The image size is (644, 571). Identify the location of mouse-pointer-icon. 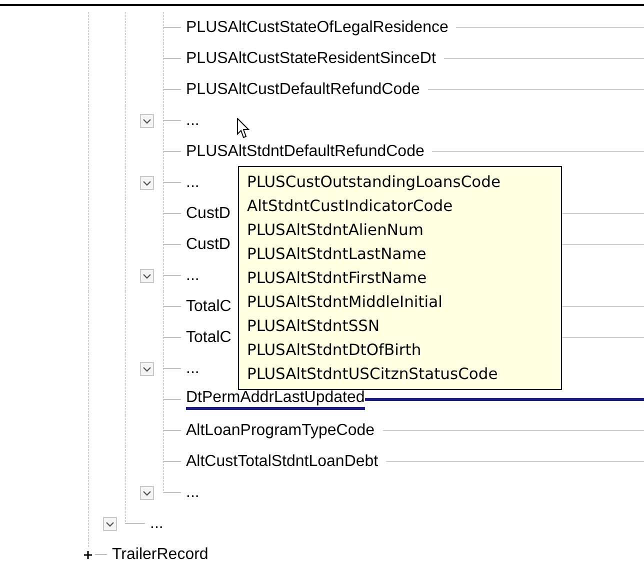
(243, 128).